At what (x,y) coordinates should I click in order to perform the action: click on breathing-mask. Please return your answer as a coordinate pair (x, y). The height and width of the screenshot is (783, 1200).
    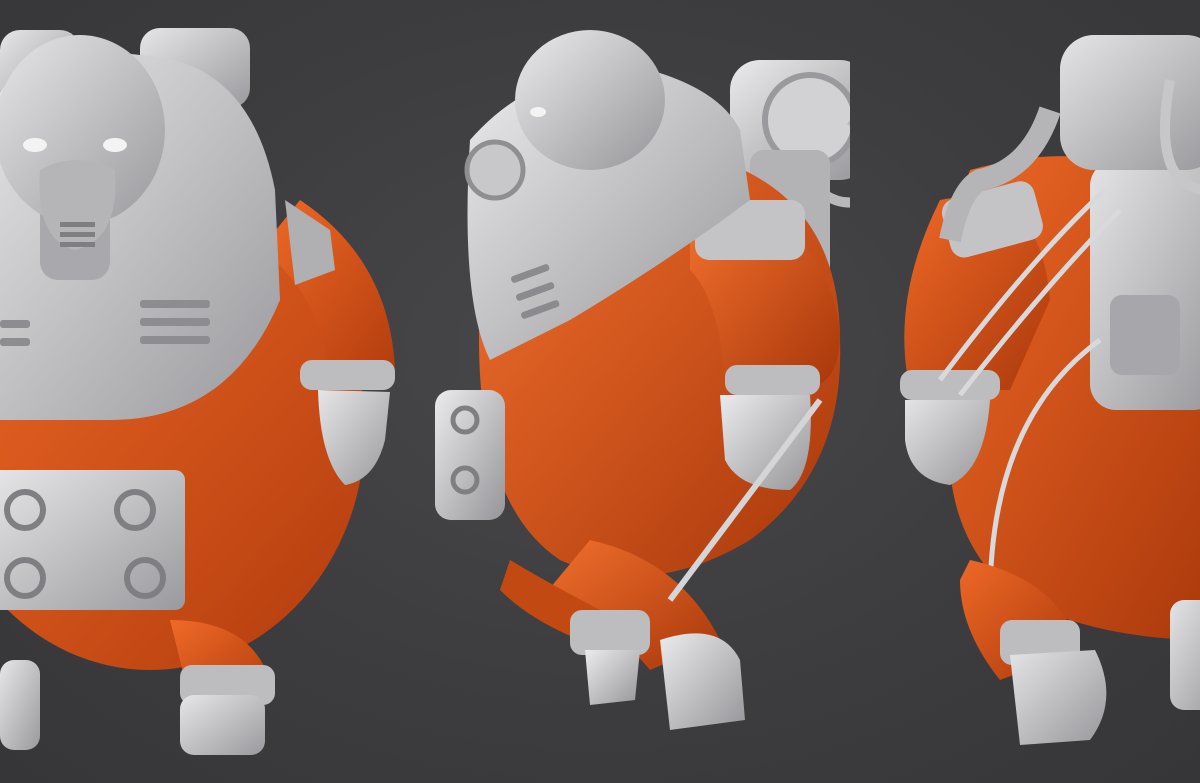
    Looking at the image, I should click on (495, 170).